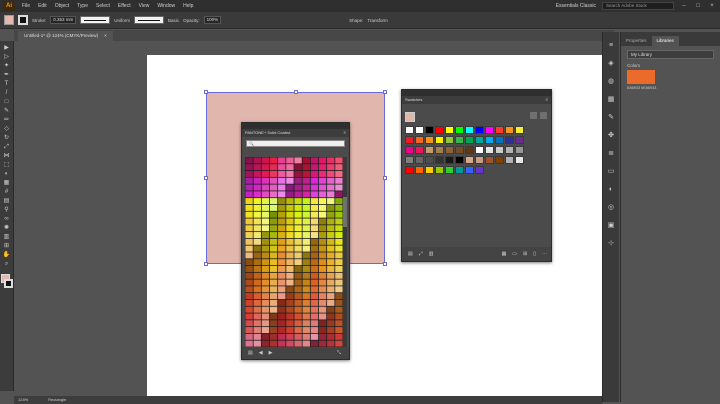  I want to click on appearance-icon: ◎, so click(611, 208).